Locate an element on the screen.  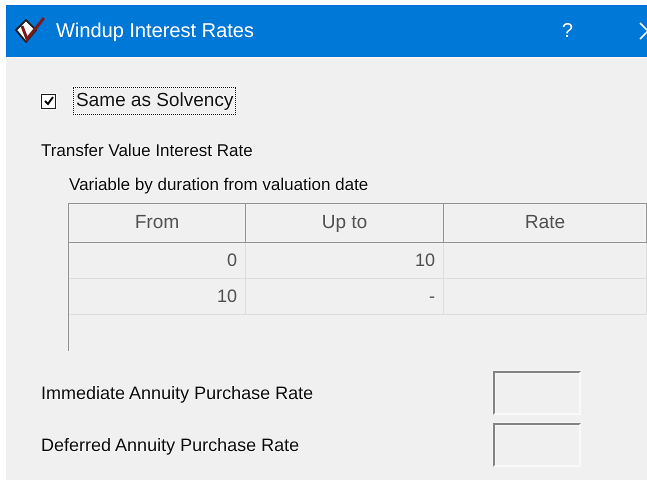
section-heading: Transfer Value Interest Rate is located at coordinates (147, 151).